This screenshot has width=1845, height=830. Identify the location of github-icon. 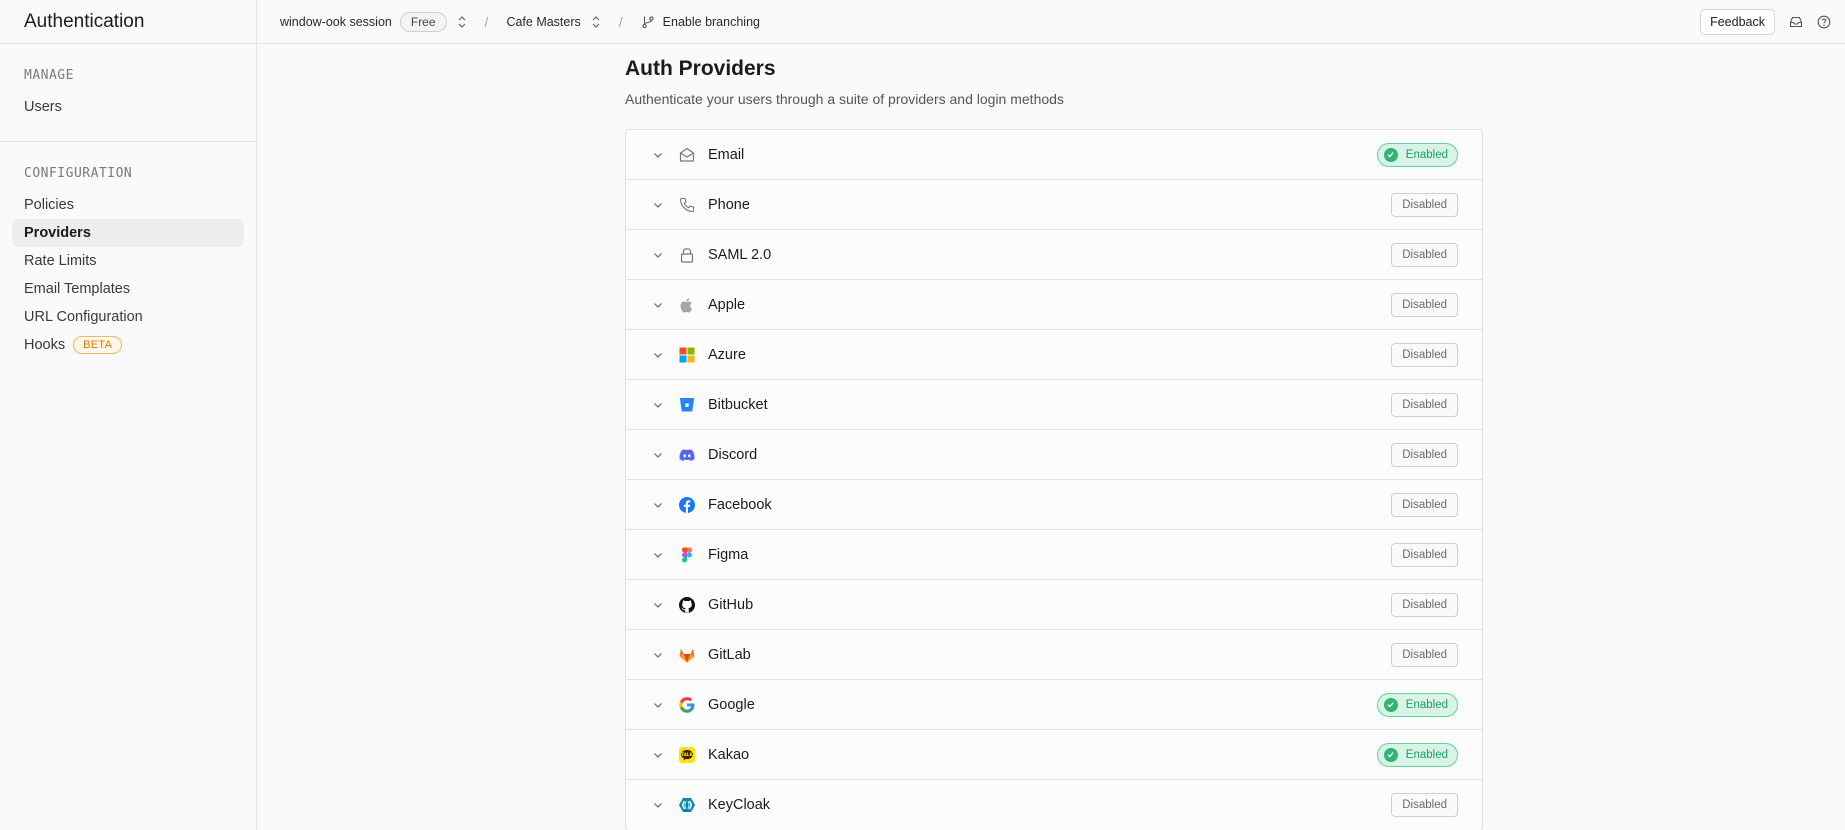
(687, 605).